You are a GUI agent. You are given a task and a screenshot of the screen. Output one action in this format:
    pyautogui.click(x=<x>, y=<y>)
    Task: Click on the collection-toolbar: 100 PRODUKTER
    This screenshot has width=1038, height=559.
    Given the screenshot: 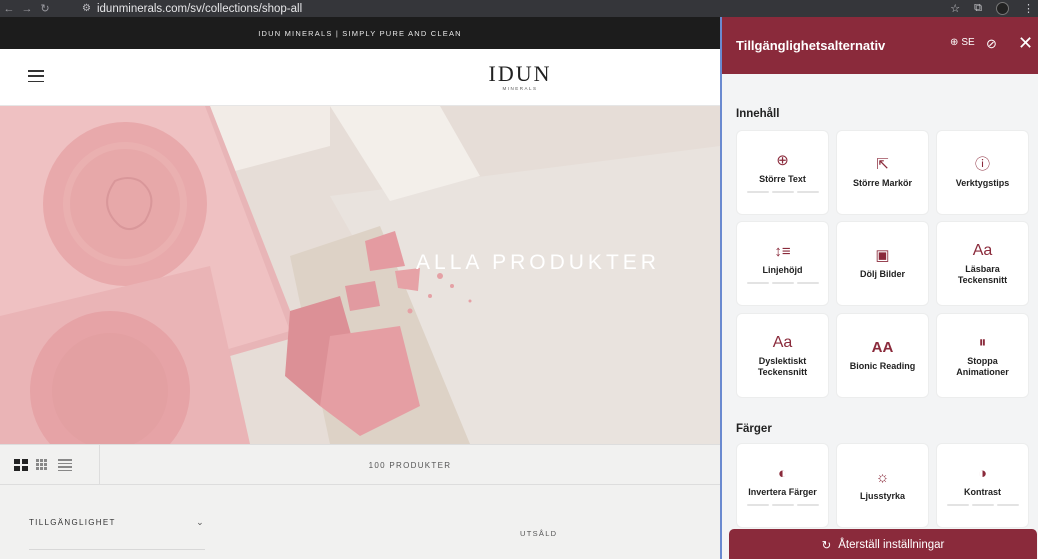 What is the action you would take?
    pyautogui.click(x=360, y=464)
    